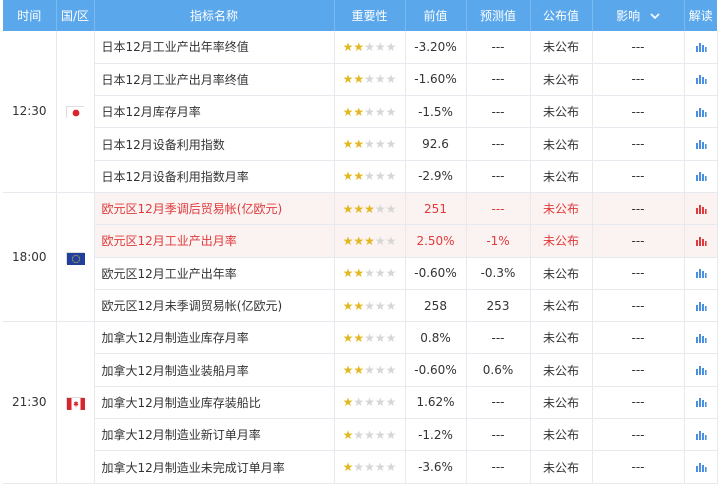  What do you see at coordinates (214, 435) in the screenshot?
I see `indicator-name: 加拿大12月制造业新订单月率` at bounding box center [214, 435].